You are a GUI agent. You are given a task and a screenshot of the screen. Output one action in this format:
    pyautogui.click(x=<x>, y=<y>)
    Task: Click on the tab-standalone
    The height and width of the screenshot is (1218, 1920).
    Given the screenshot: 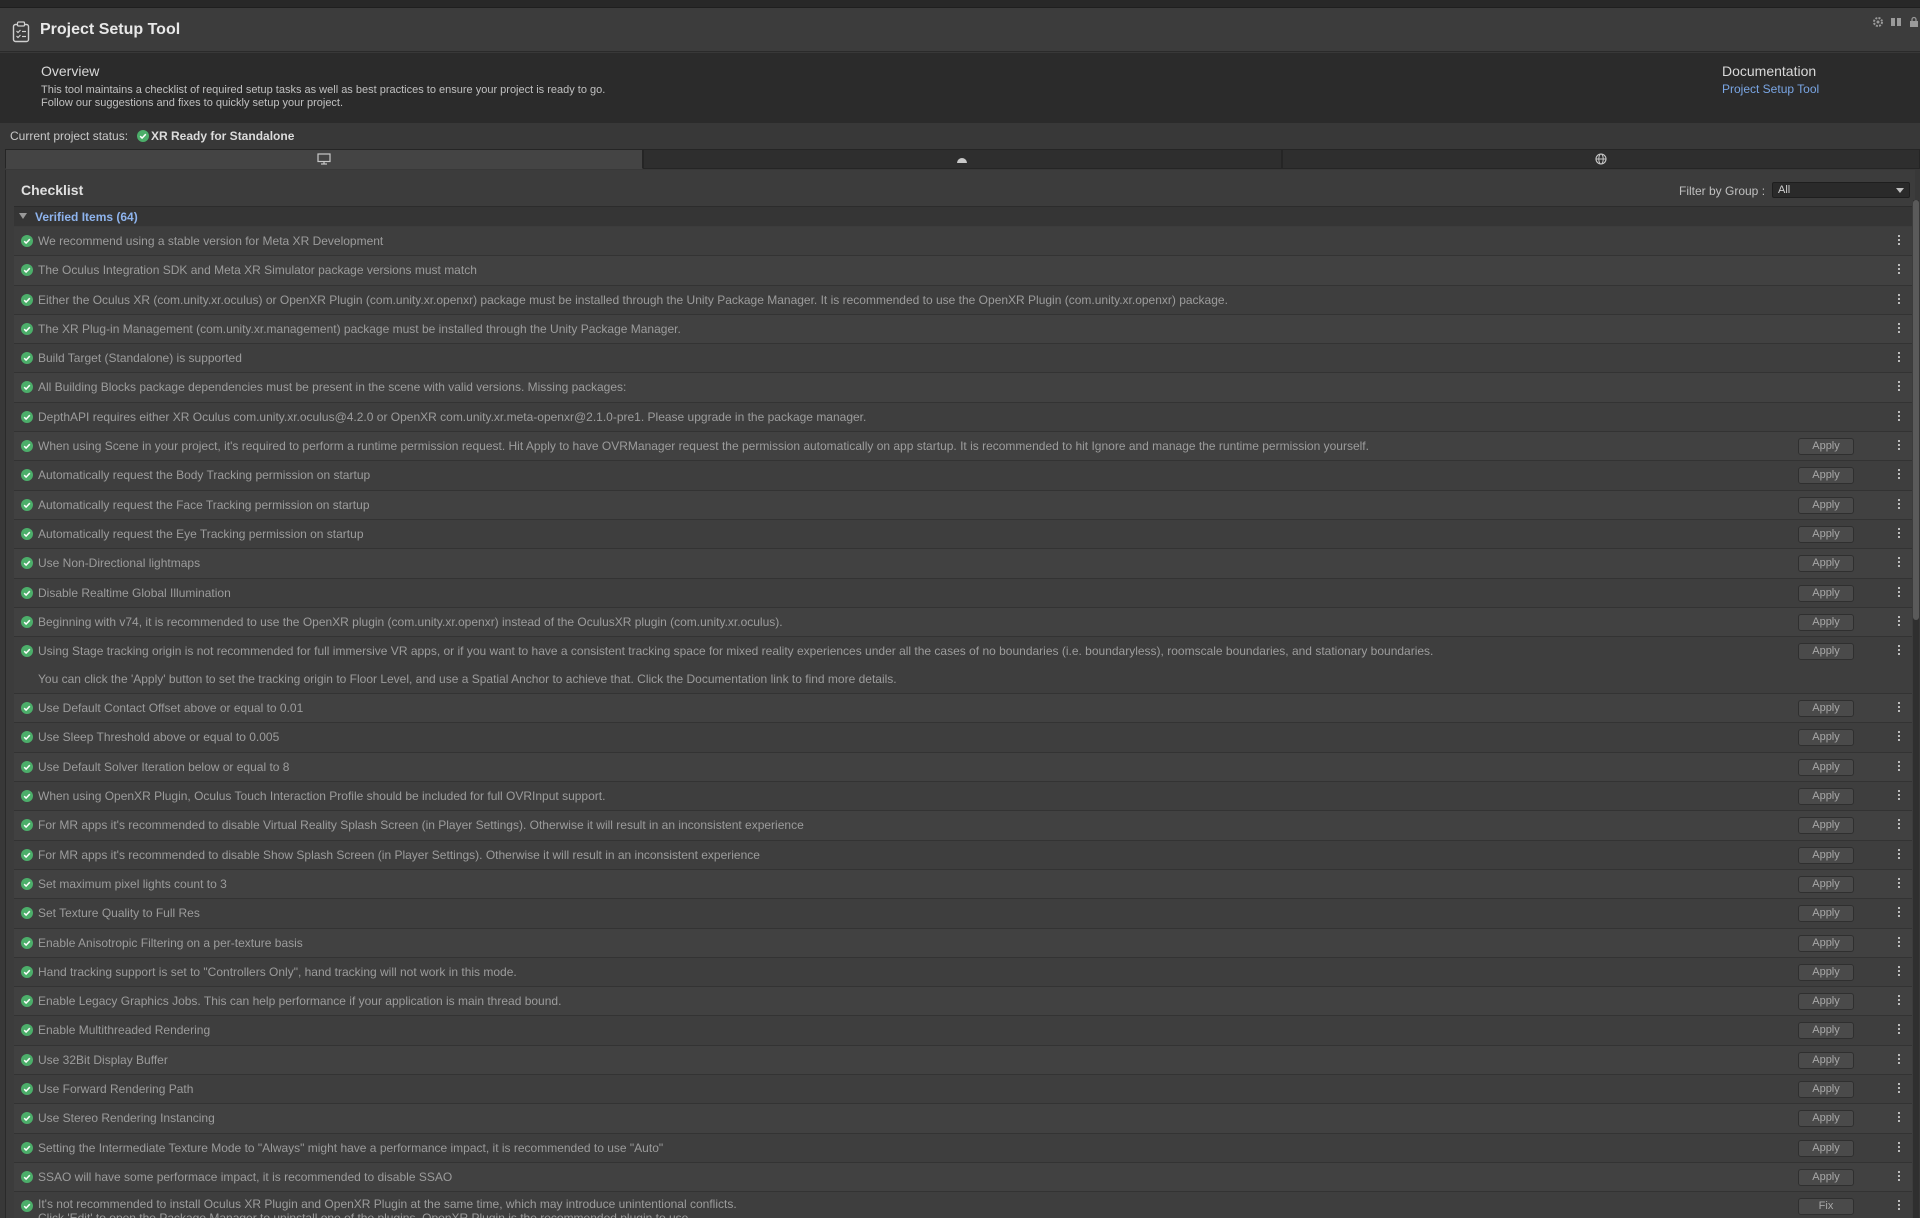 What is the action you would take?
    pyautogui.click(x=324, y=159)
    